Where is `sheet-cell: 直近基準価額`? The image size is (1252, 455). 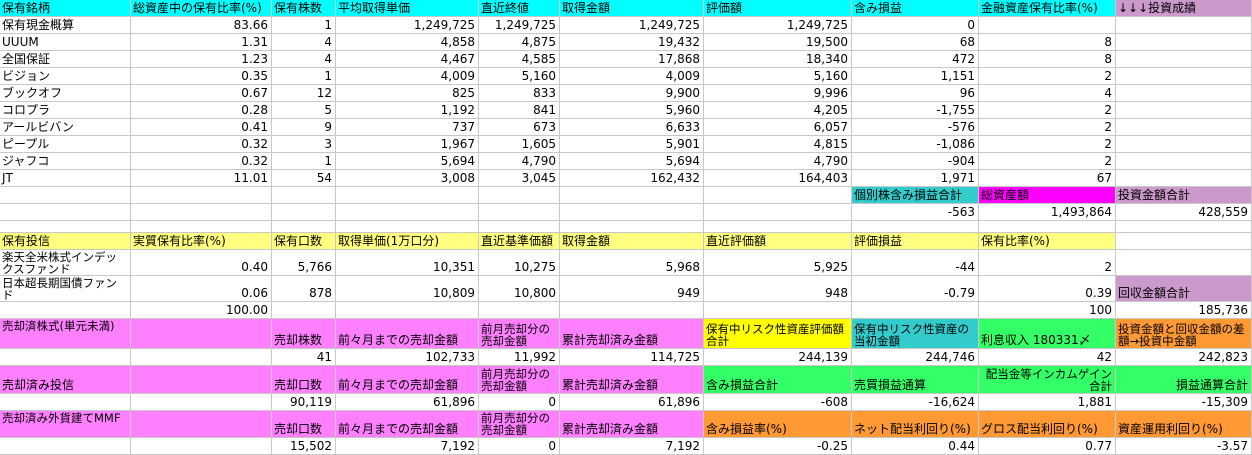 sheet-cell: 直近基準価額 is located at coordinates (519, 241).